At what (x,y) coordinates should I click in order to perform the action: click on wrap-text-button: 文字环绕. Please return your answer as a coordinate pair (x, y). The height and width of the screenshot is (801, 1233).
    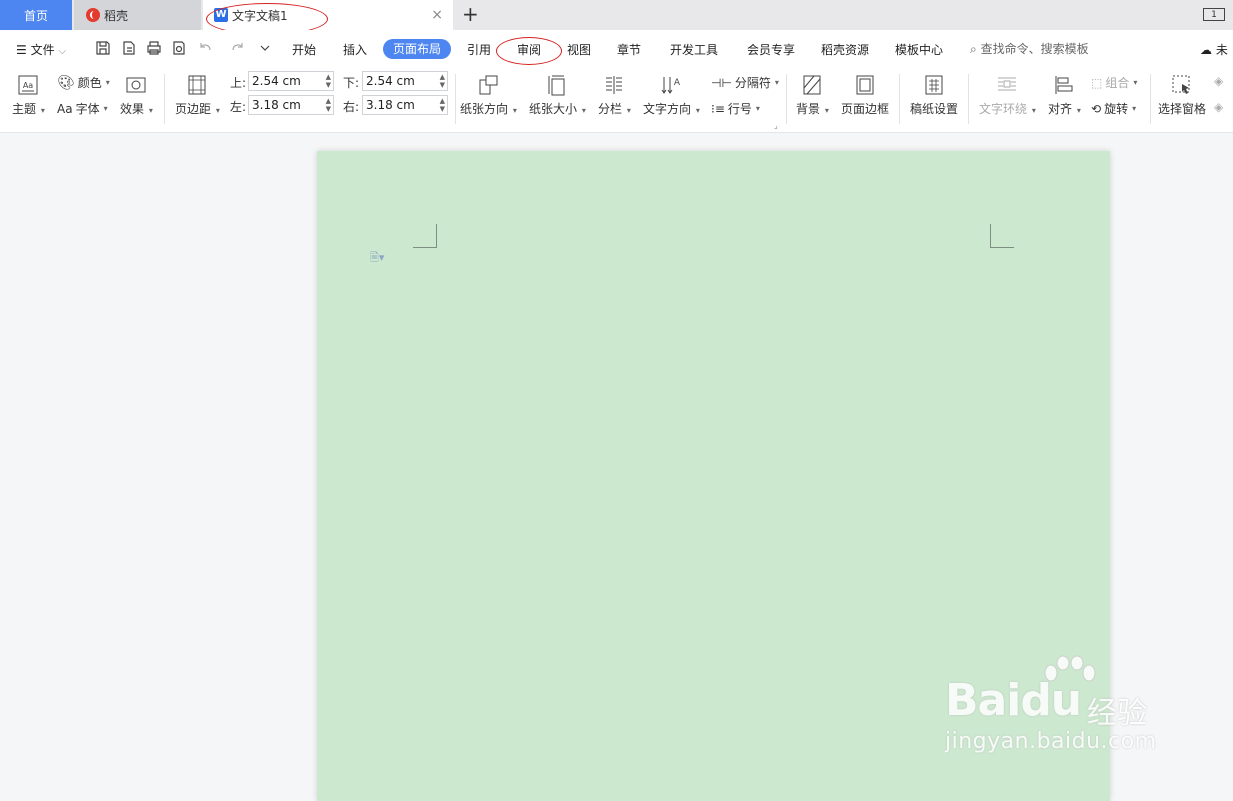
    Looking at the image, I should click on (1007, 95).